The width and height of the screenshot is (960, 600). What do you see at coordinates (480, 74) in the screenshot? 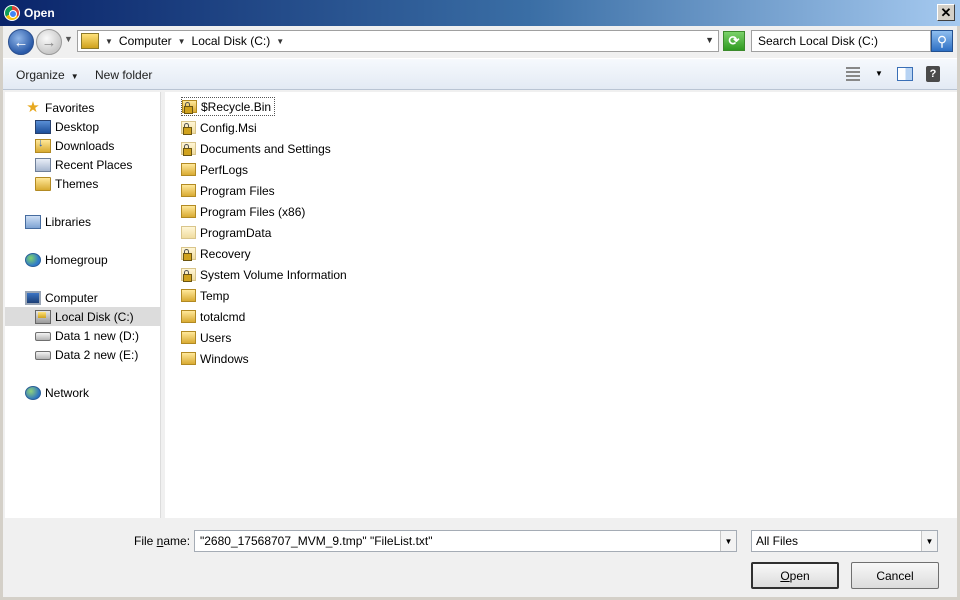
I see `command-bar: Organize ▼ New folder ▼ ?` at bounding box center [480, 74].